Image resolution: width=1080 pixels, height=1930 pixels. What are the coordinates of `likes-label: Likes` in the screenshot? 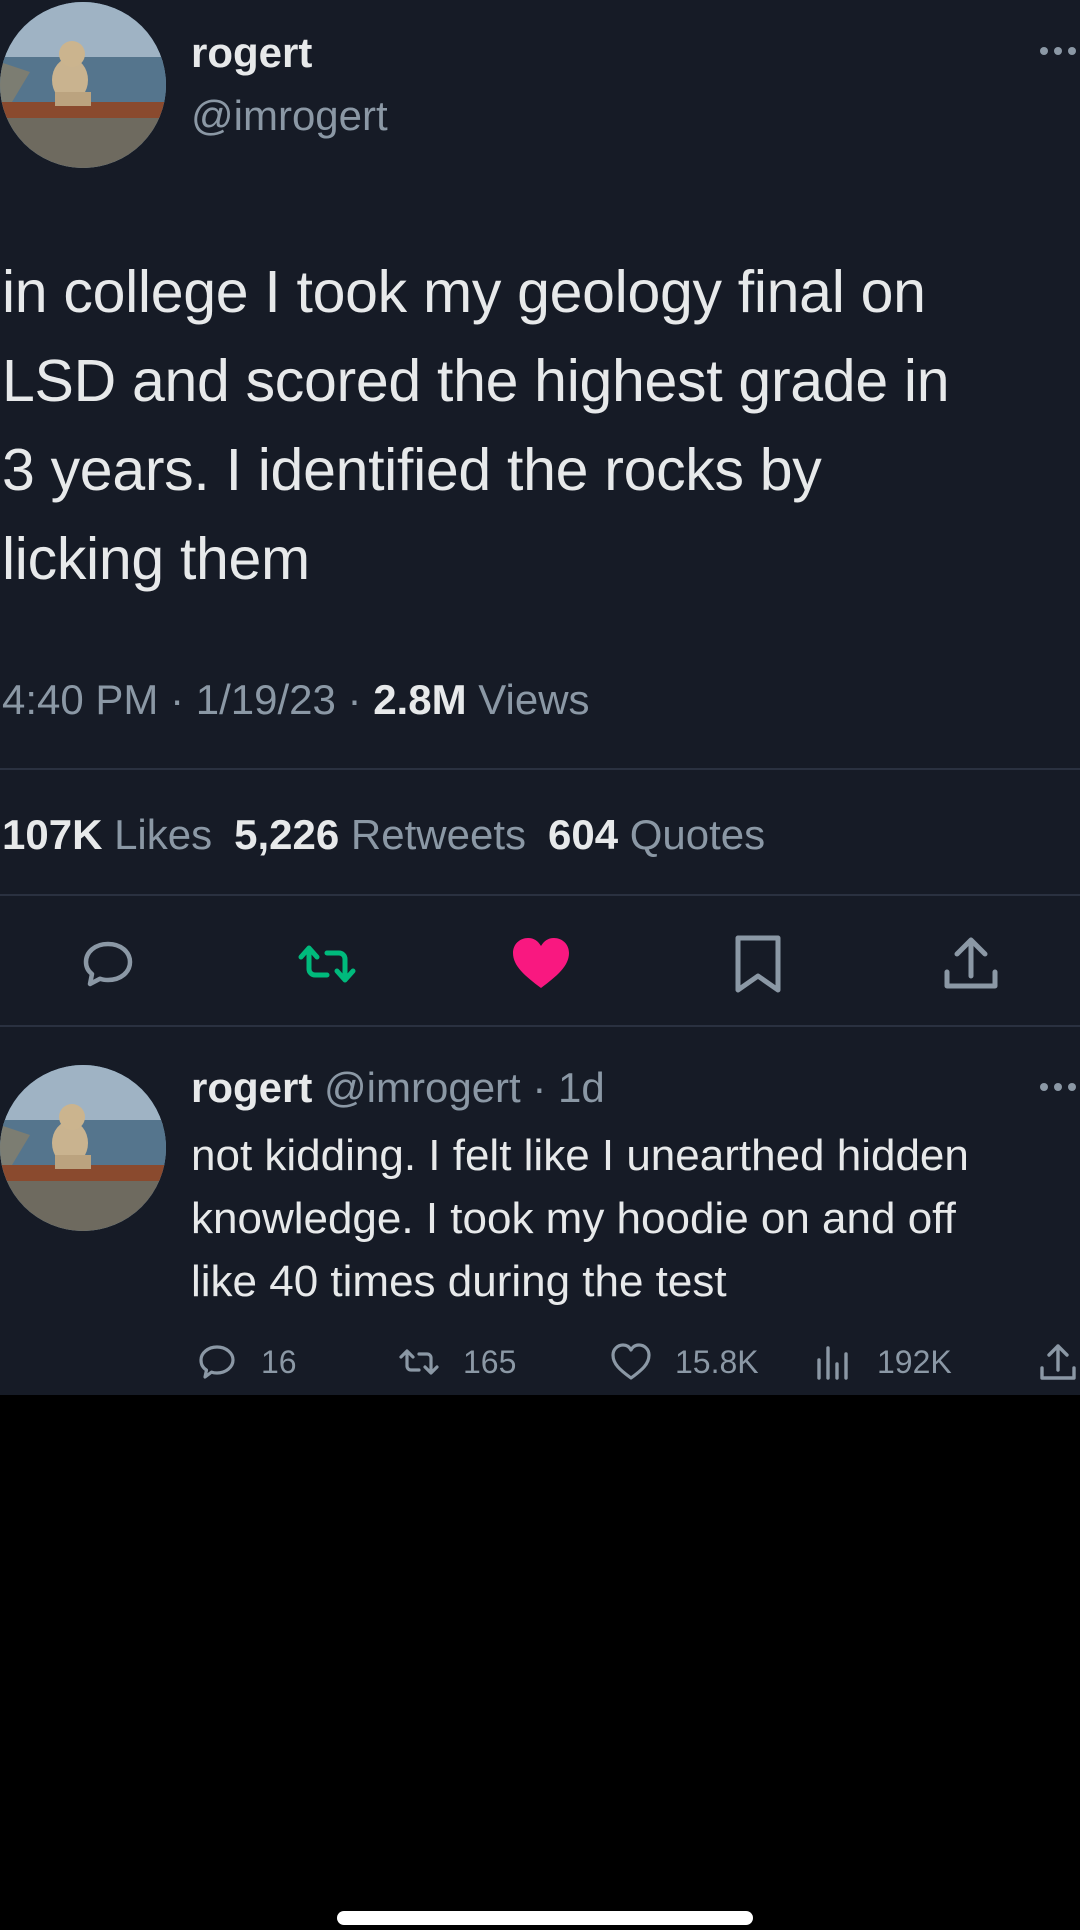 It's located at (163, 834).